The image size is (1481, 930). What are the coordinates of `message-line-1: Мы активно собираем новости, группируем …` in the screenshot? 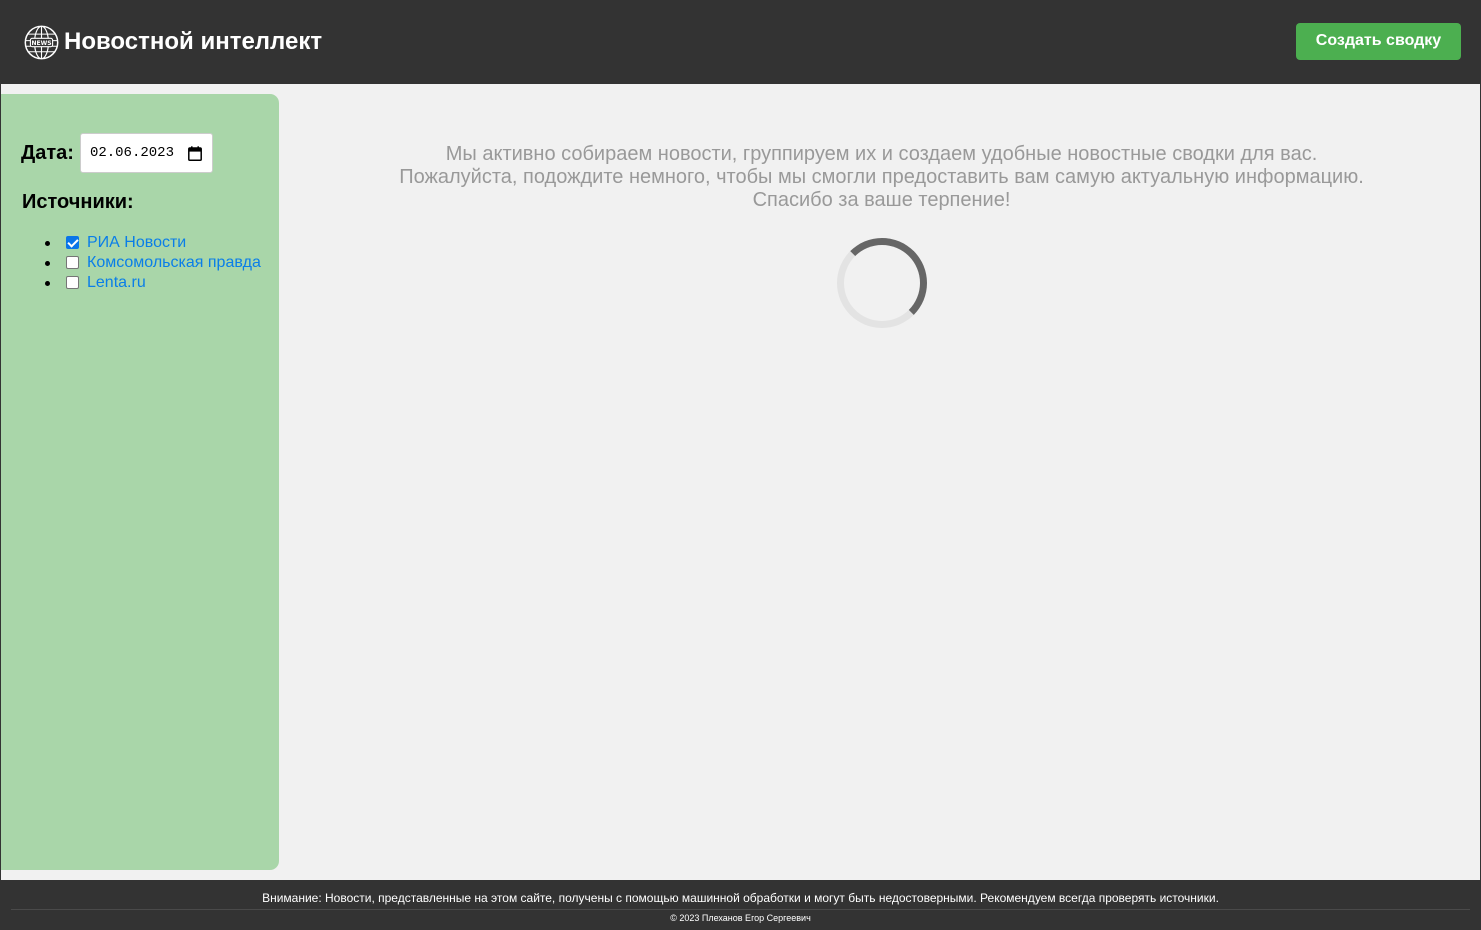 It's located at (881, 154).